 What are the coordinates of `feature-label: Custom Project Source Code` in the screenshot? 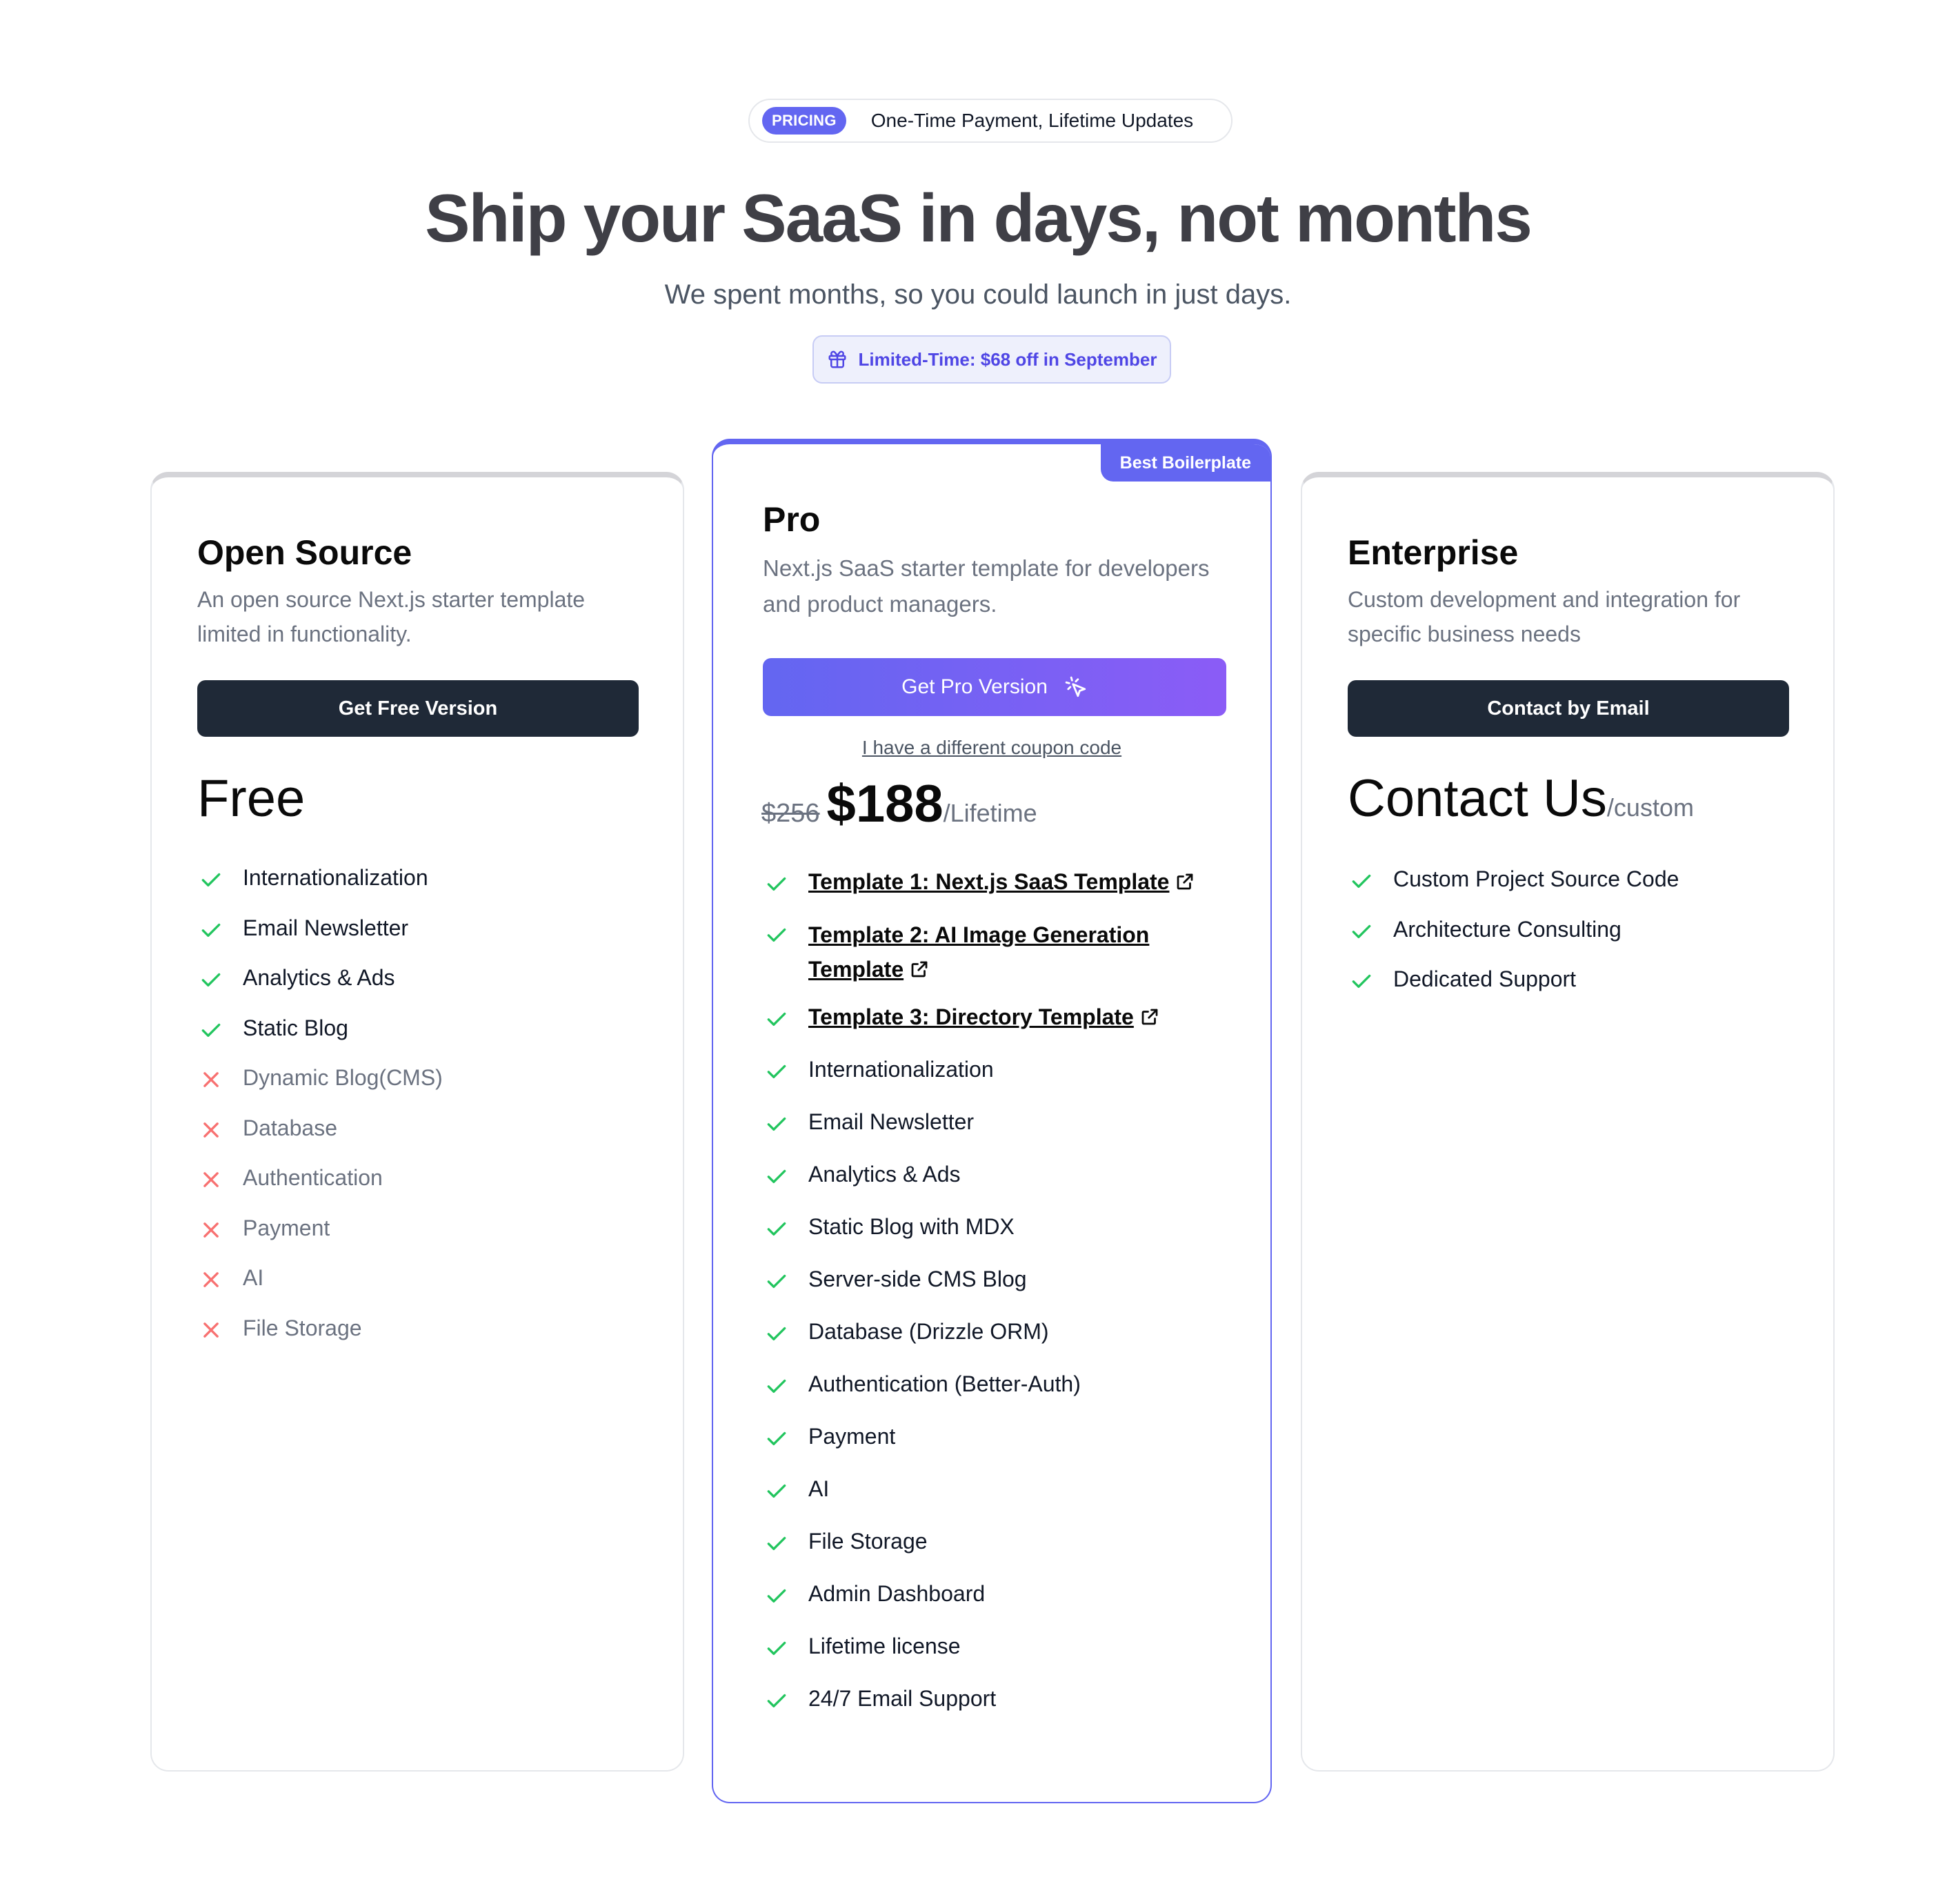 It's located at (1536, 878).